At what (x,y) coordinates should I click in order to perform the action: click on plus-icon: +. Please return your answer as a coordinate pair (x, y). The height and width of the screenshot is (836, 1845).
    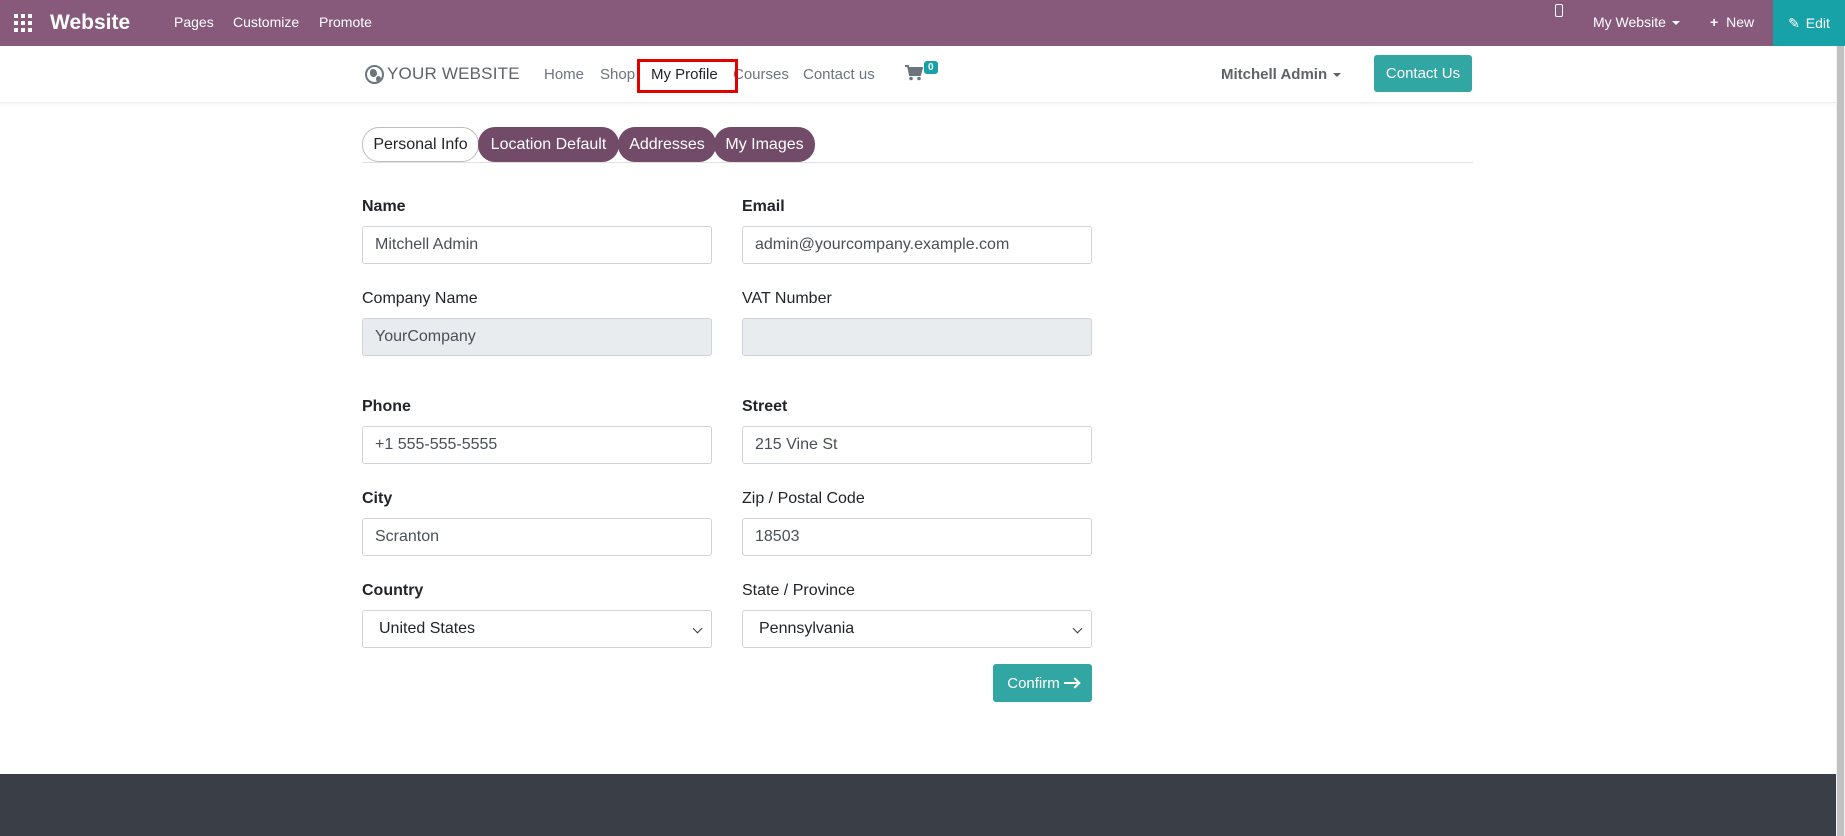
    Looking at the image, I should click on (1714, 22).